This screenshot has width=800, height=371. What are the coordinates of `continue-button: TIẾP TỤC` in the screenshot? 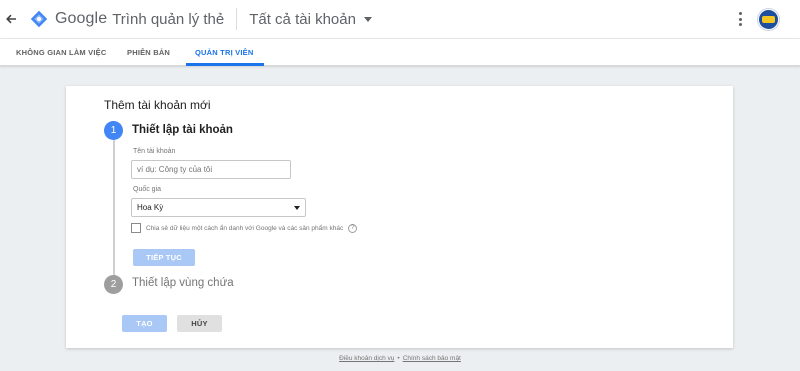 It's located at (164, 257).